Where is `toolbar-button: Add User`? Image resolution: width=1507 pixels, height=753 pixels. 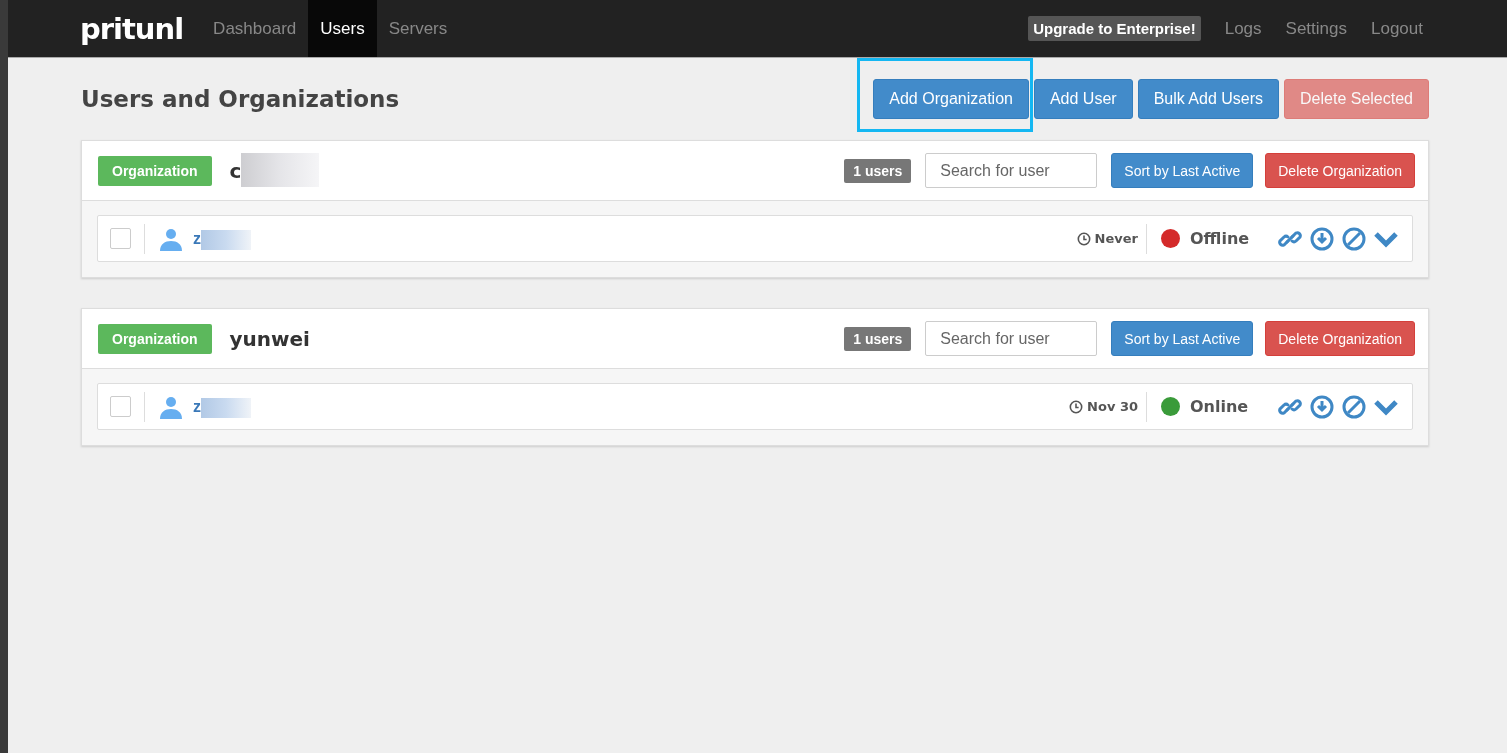 toolbar-button: Add User is located at coordinates (1083, 99).